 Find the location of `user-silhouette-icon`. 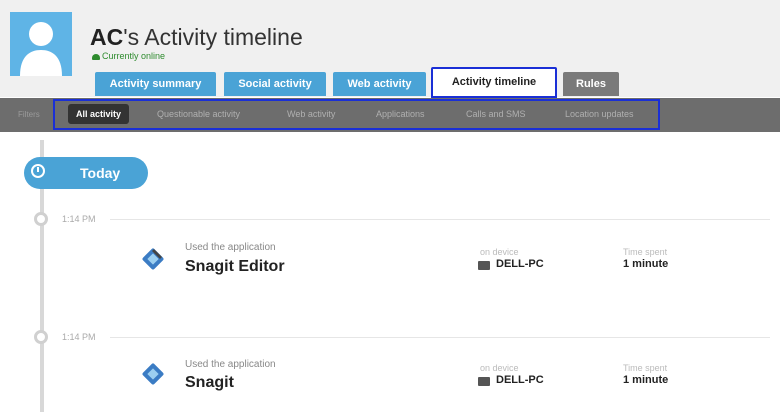

user-silhouette-icon is located at coordinates (41, 49).